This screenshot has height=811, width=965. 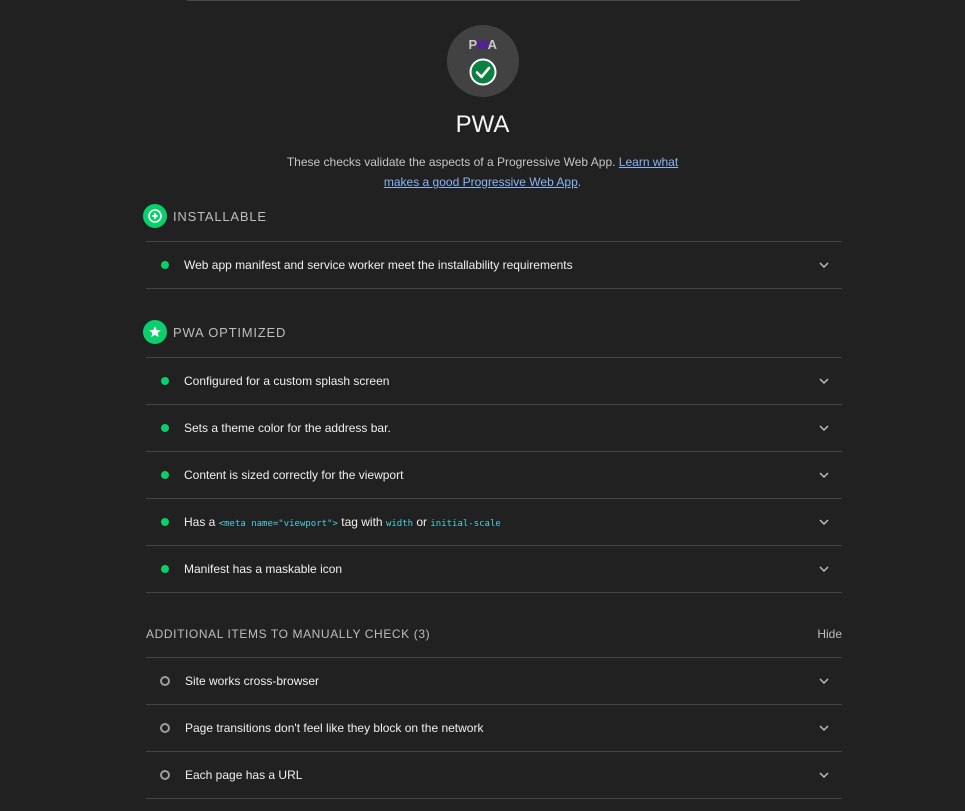 I want to click on star-icon, so click(x=155, y=332).